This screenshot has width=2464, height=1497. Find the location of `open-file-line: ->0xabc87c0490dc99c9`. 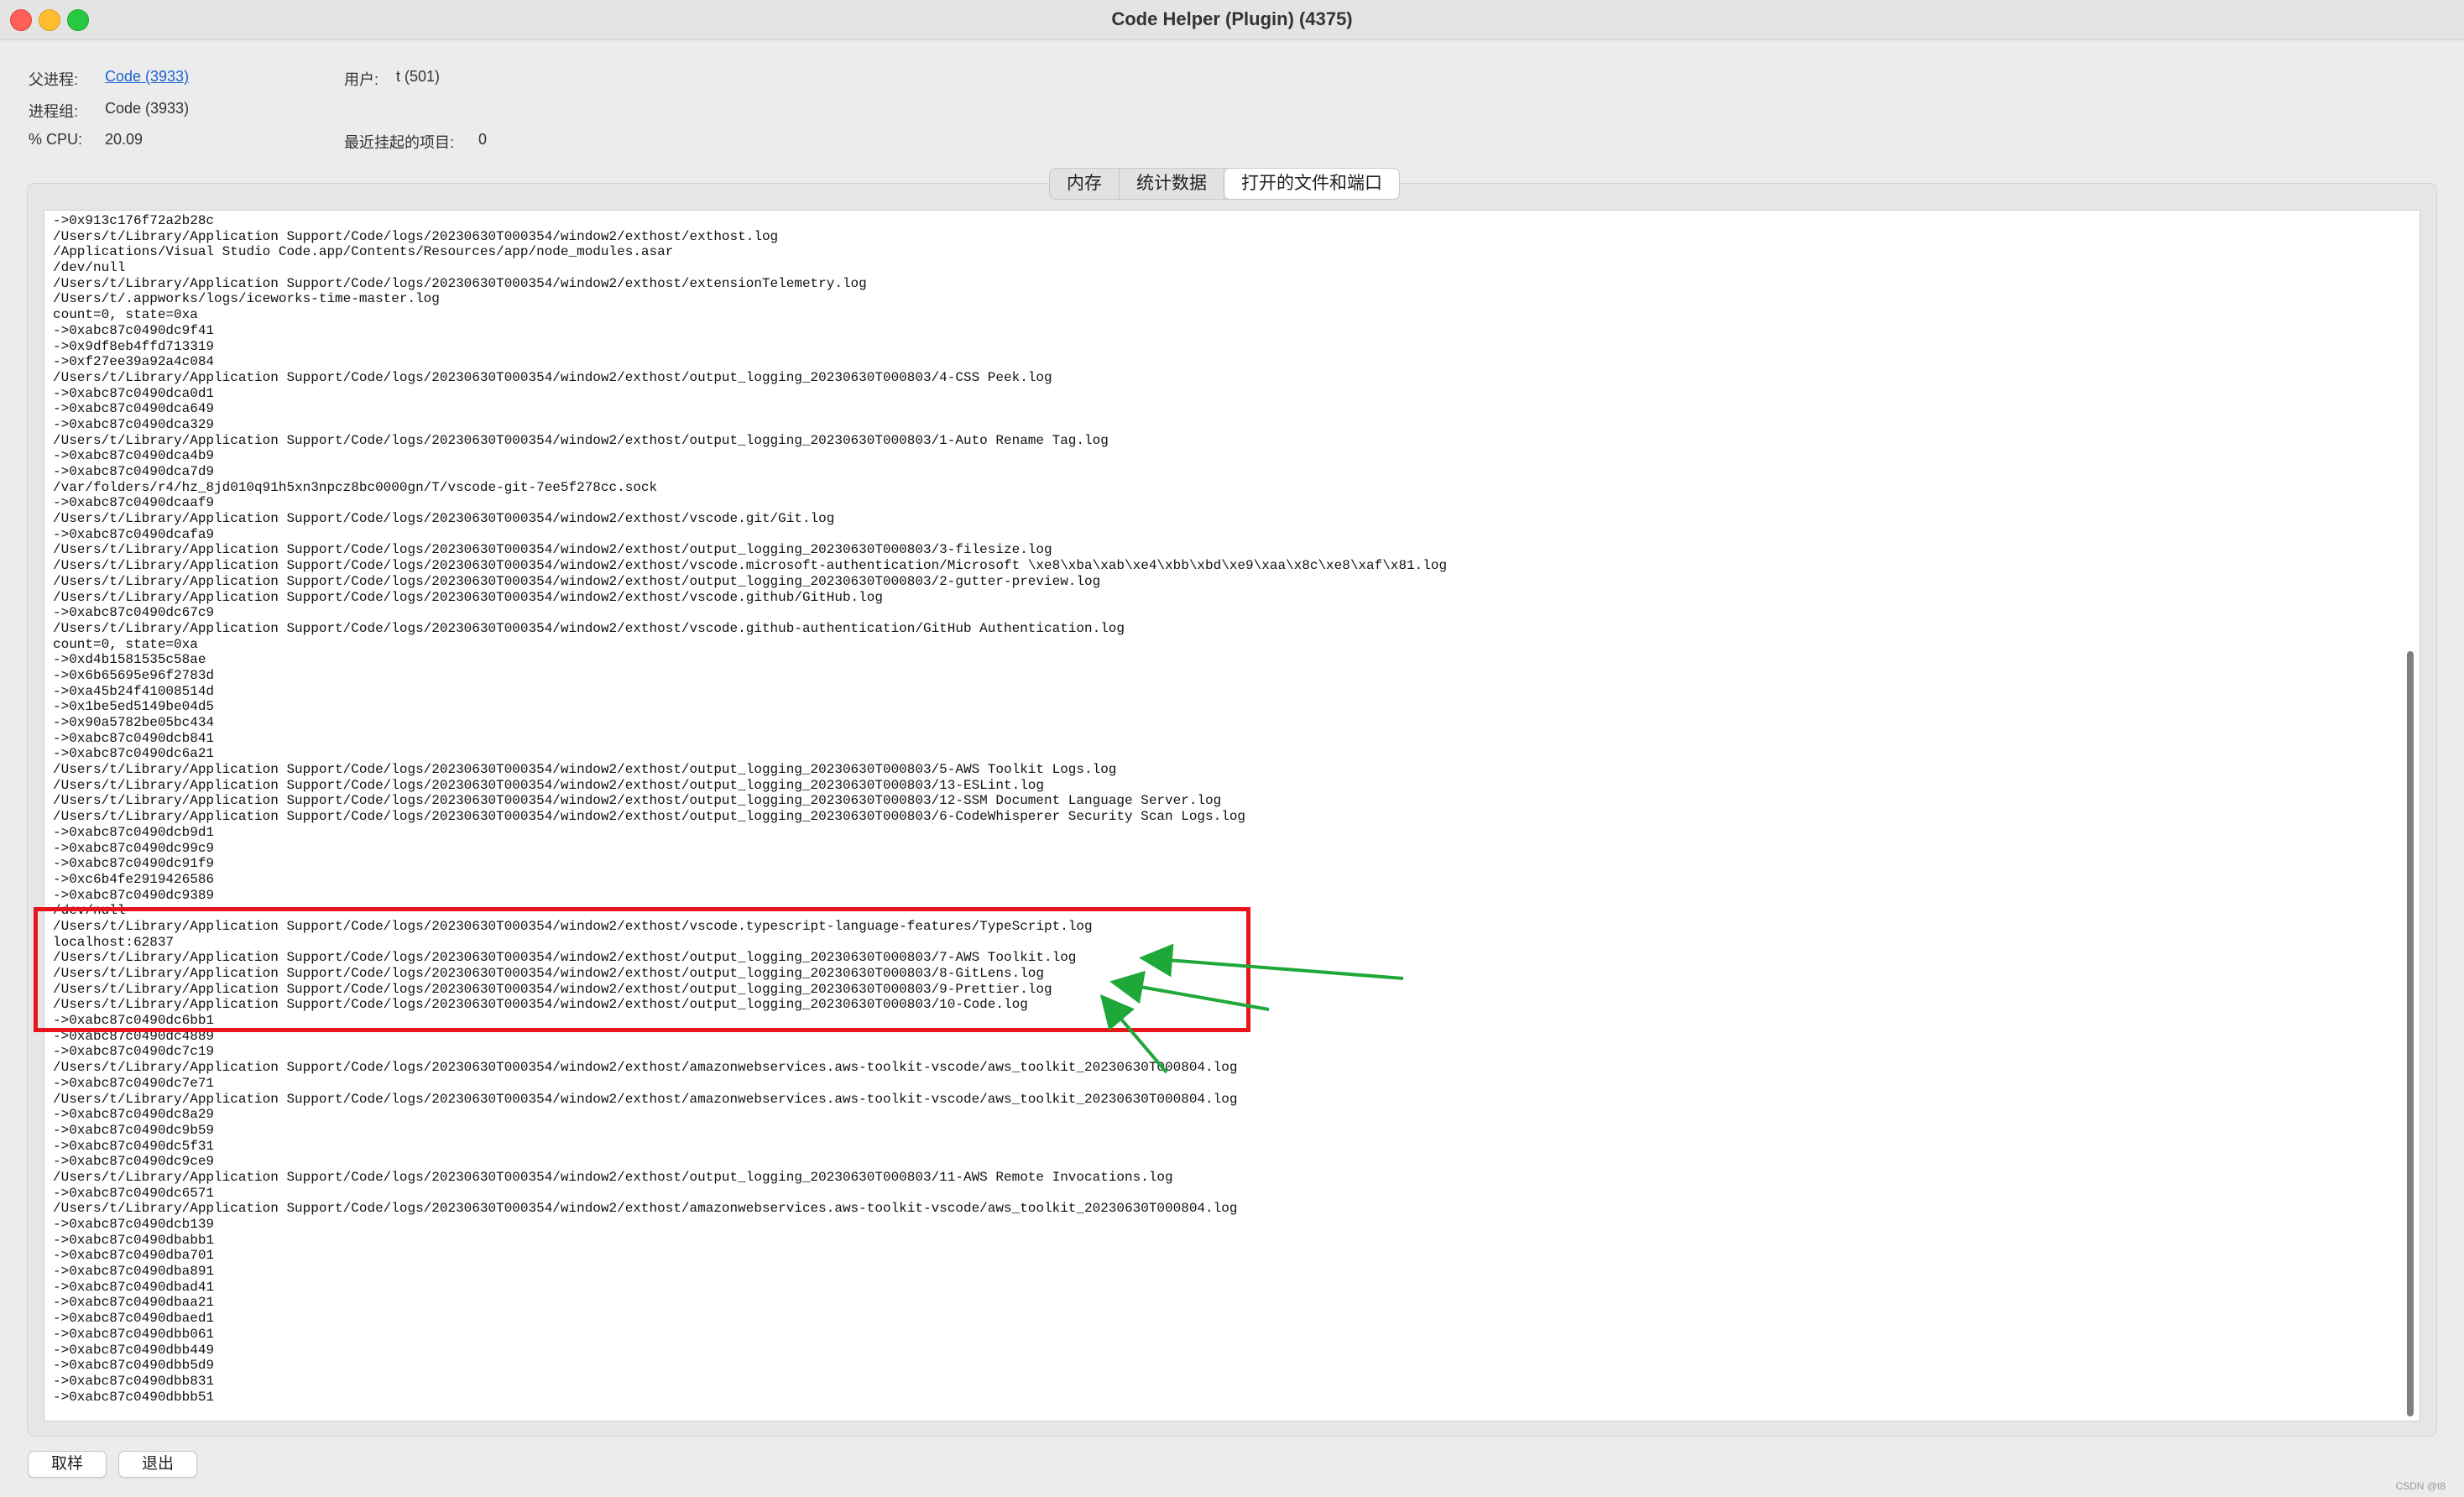

open-file-line: ->0xabc87c0490dc99c9 is located at coordinates (134, 848).